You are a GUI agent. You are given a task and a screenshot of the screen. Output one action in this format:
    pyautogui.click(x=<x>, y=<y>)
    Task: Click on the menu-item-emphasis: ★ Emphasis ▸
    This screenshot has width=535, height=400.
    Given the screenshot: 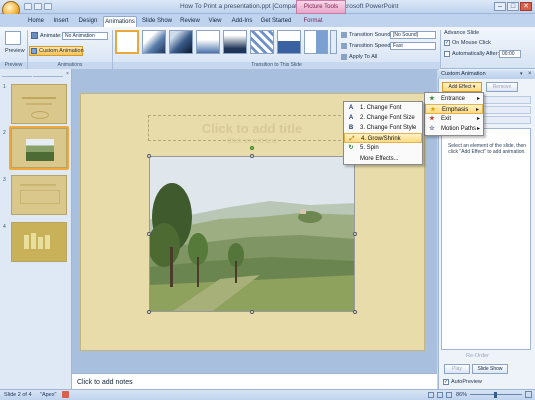 What is the action you would take?
    pyautogui.click(x=454, y=109)
    